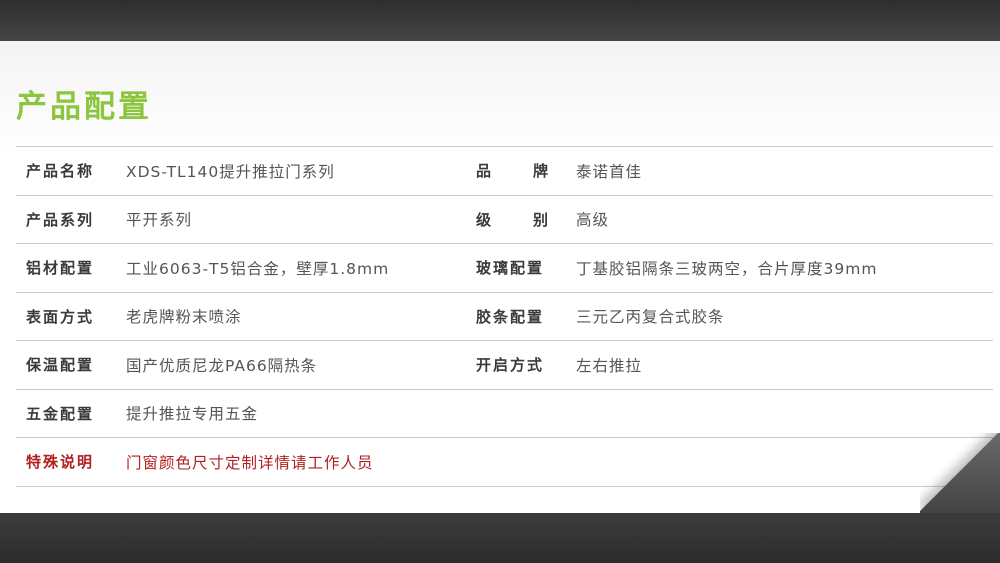 This screenshot has height=563, width=1000. Describe the element at coordinates (60, 413) in the screenshot. I see `spec-label: 五金配置` at that location.